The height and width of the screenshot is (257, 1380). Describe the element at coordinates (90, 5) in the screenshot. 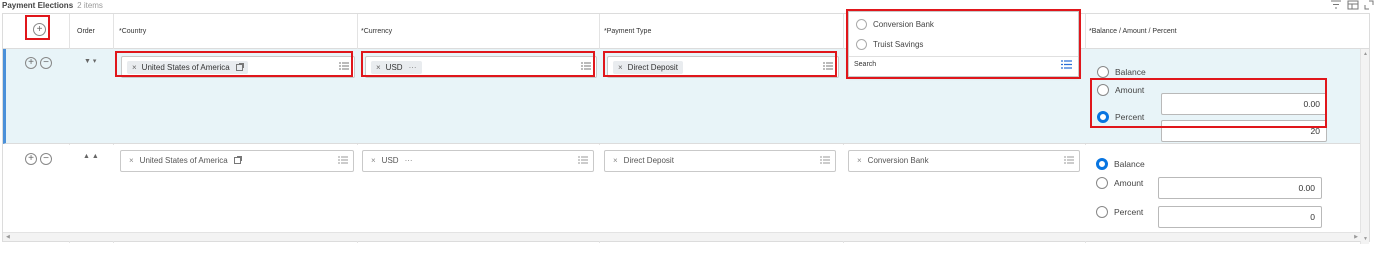

I see `item-count: 2 items` at that location.